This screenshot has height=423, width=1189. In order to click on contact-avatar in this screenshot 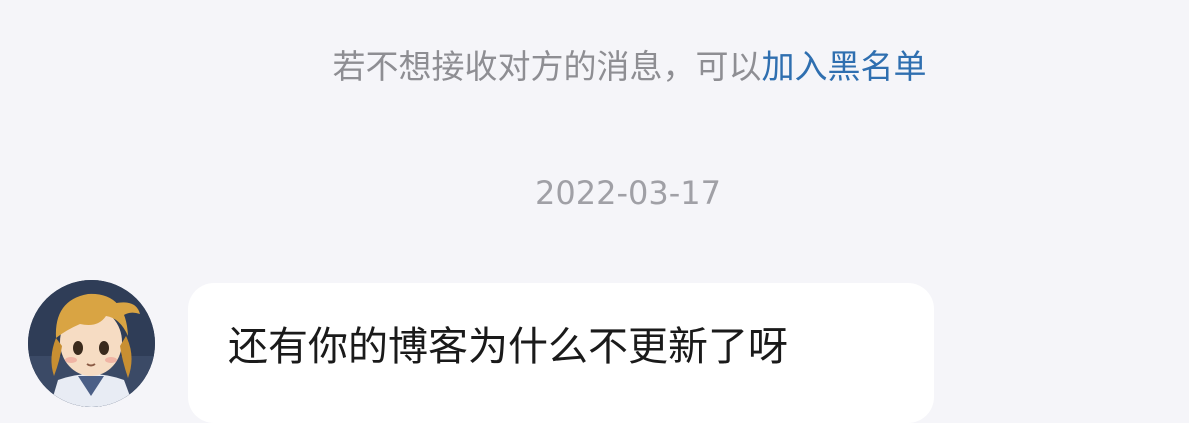, I will do `click(91, 343)`.